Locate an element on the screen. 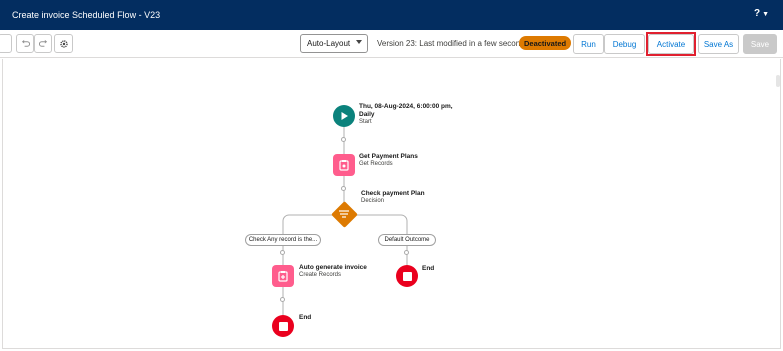 This screenshot has width=783, height=351. help-icon: ? is located at coordinates (757, 13).